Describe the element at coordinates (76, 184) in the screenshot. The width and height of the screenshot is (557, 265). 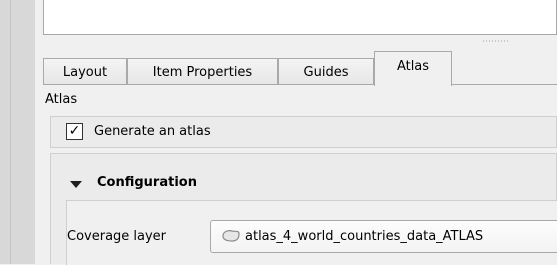
I see `collapse-arrow-icon` at that location.